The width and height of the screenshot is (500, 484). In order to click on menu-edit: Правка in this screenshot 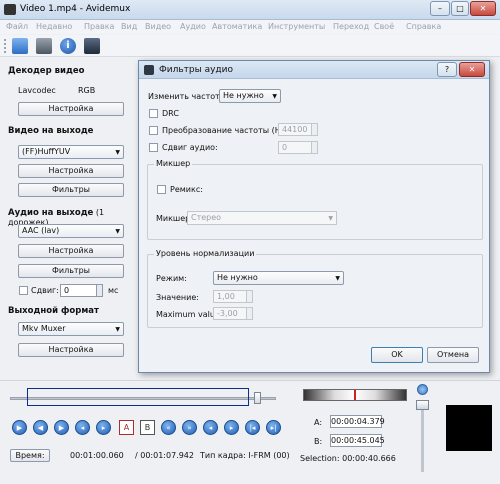, I will do `click(99, 26)`.